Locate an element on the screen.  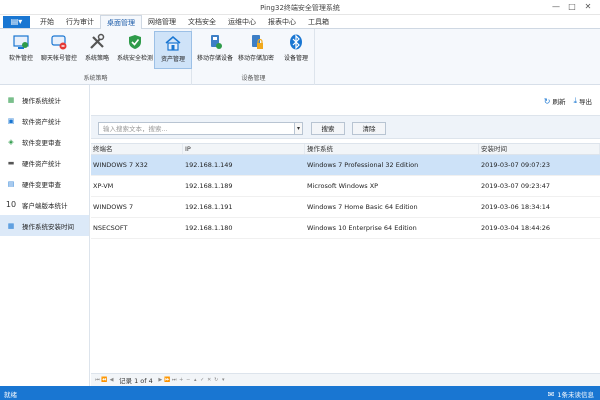
tab-report-center: 报表中心 is located at coordinates (282, 22).